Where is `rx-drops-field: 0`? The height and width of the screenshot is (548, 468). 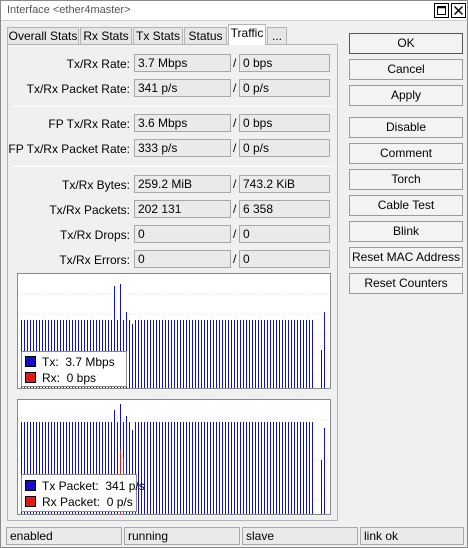 rx-drops-field: 0 is located at coordinates (284, 234).